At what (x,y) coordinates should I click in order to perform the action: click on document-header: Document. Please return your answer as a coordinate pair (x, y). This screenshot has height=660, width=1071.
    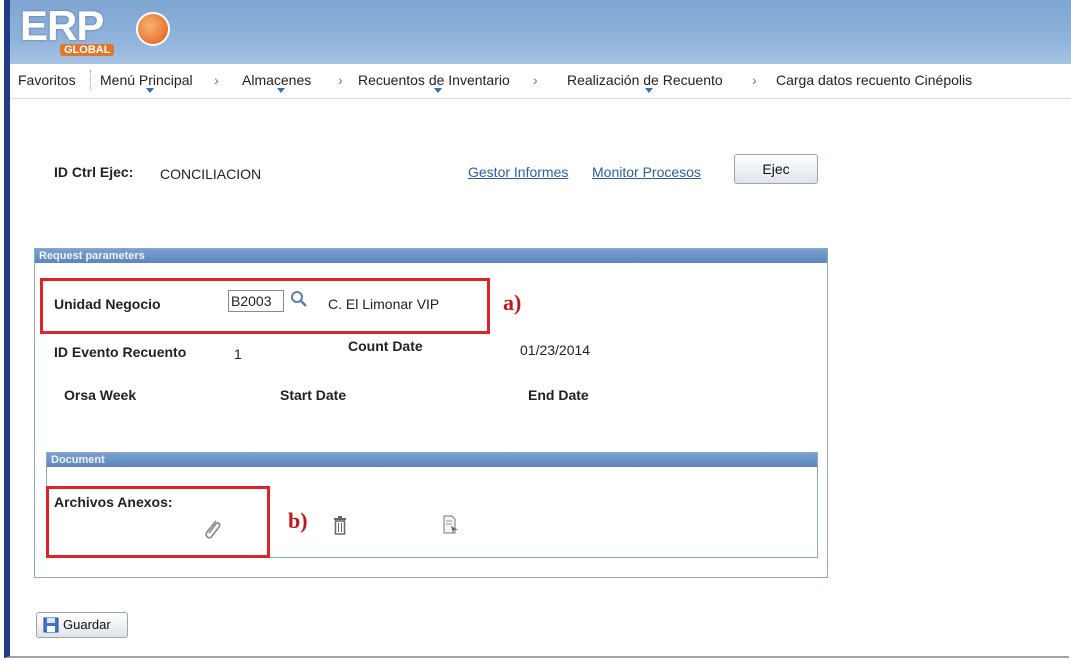
    Looking at the image, I should click on (432, 460).